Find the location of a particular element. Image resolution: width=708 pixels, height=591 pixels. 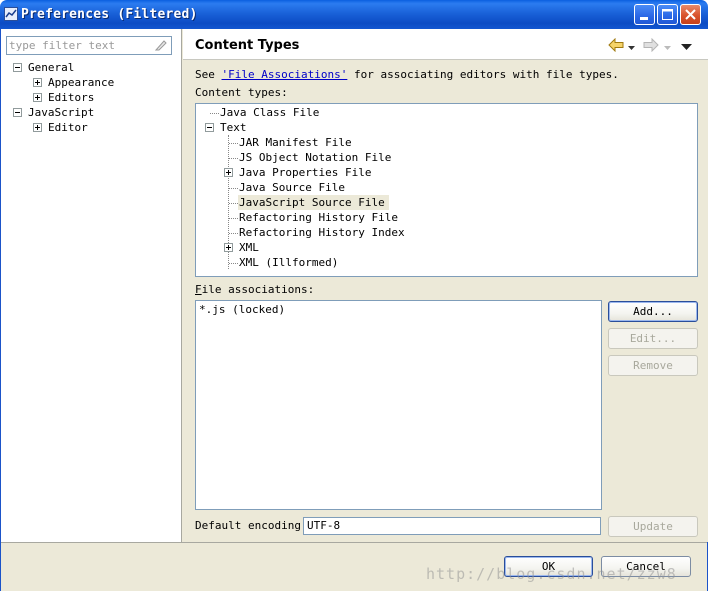

view-menu-icon is located at coordinates (686, 47).